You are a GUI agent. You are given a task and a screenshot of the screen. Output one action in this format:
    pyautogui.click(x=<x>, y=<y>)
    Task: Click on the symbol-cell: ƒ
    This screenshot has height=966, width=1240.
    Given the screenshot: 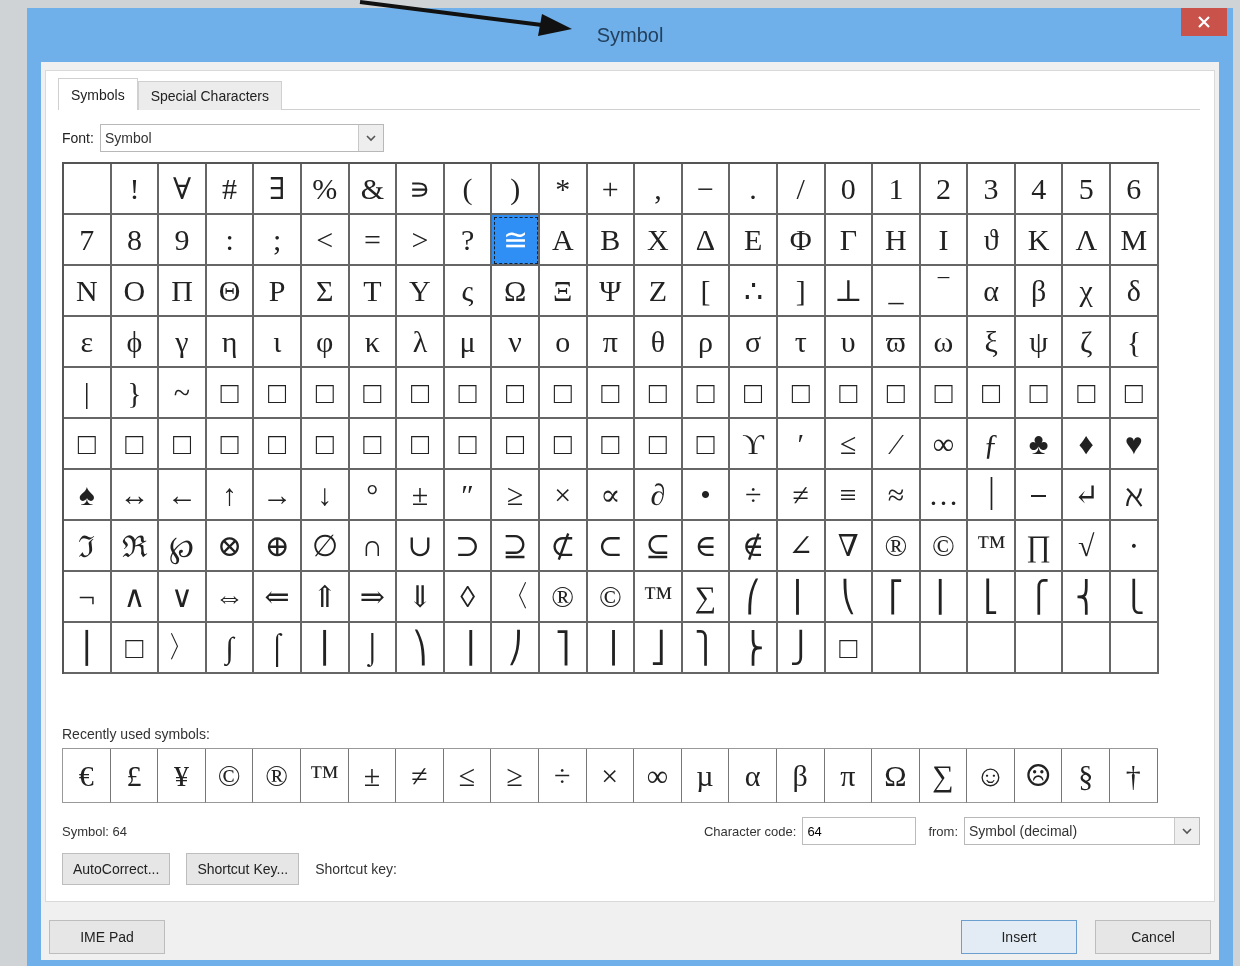 What is the action you would take?
    pyautogui.click(x=992, y=444)
    